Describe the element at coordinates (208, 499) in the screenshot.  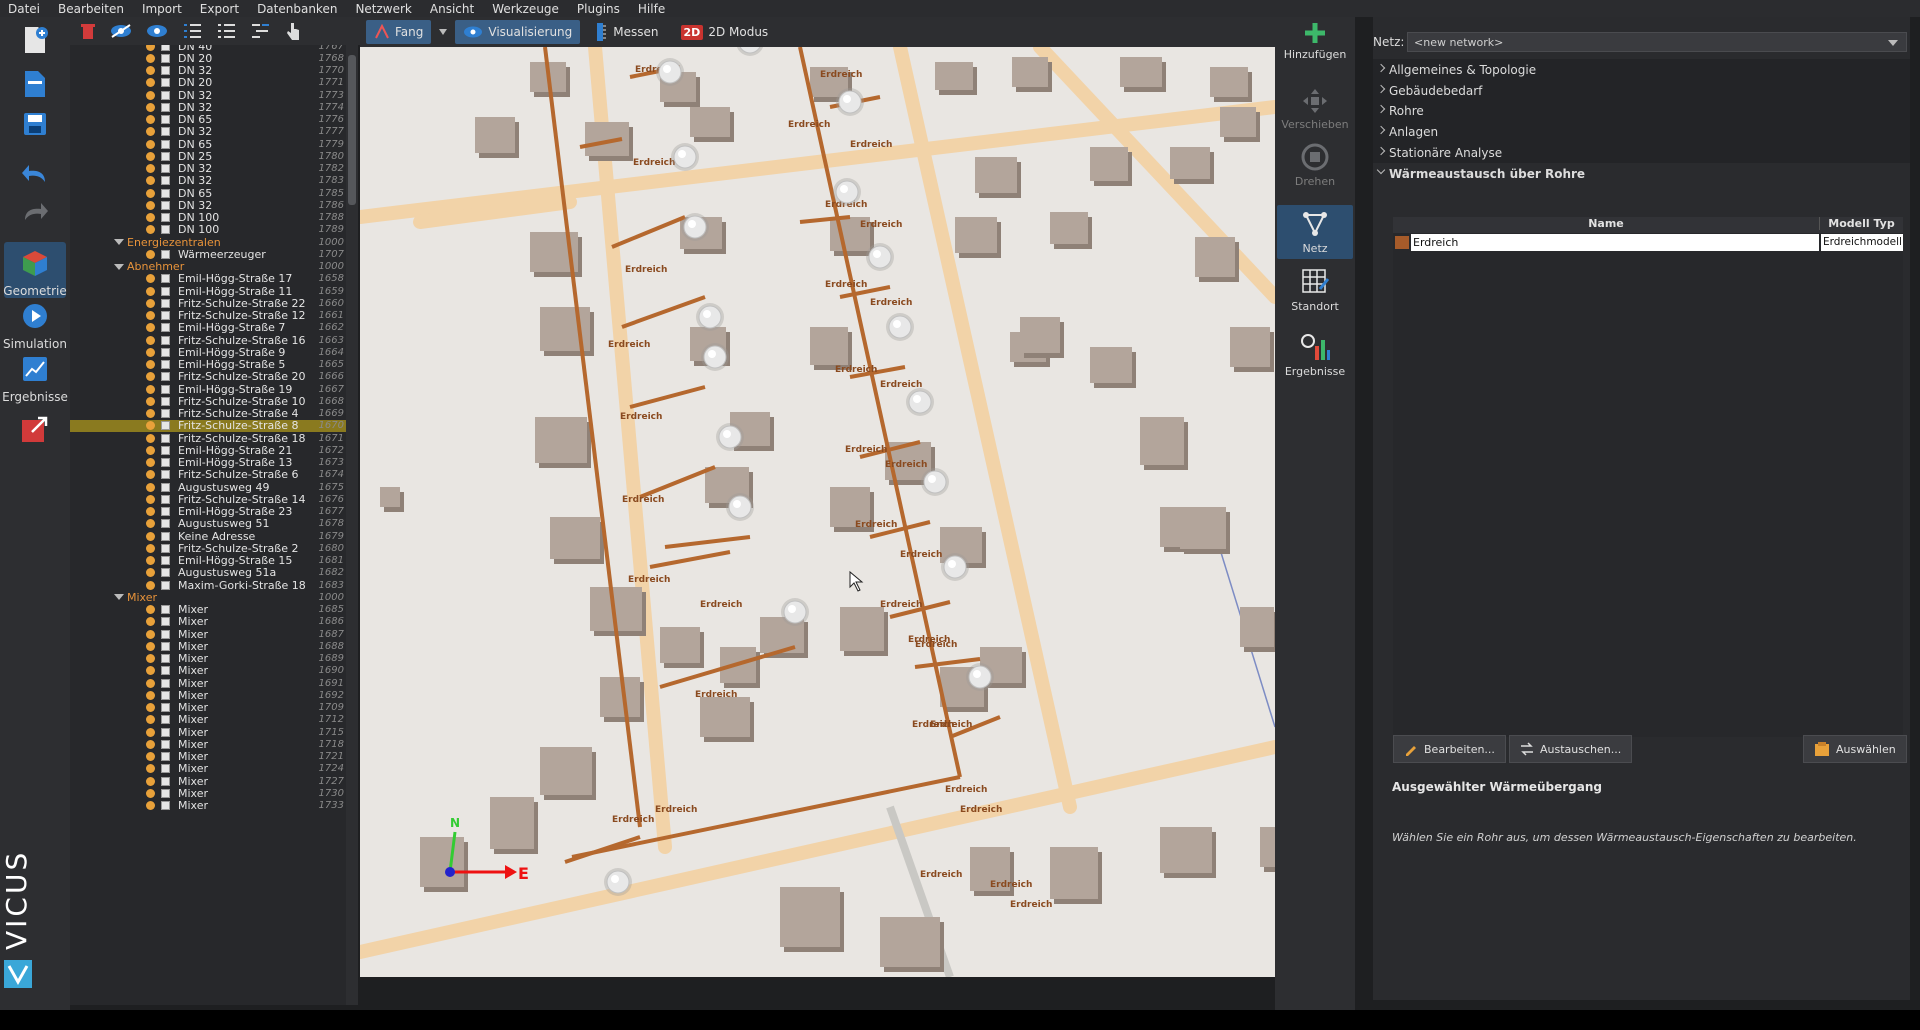
I see `tree-item: Fritz-Schulze-Straße 14 1676` at that location.